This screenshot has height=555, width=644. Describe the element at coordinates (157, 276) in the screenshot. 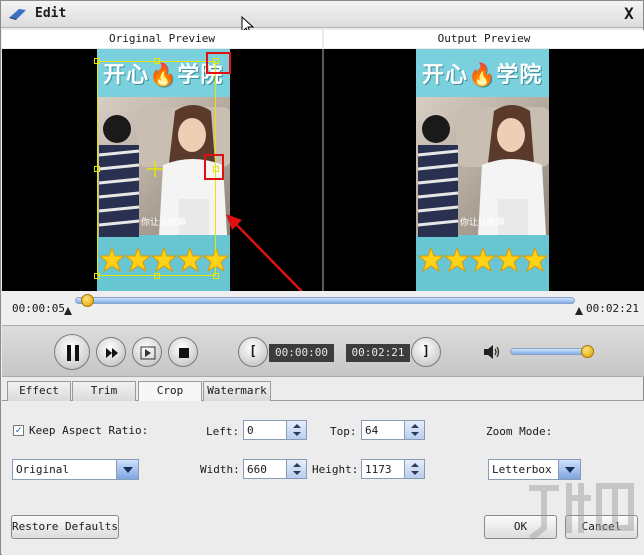

I see `crop-handle-bottom` at that location.